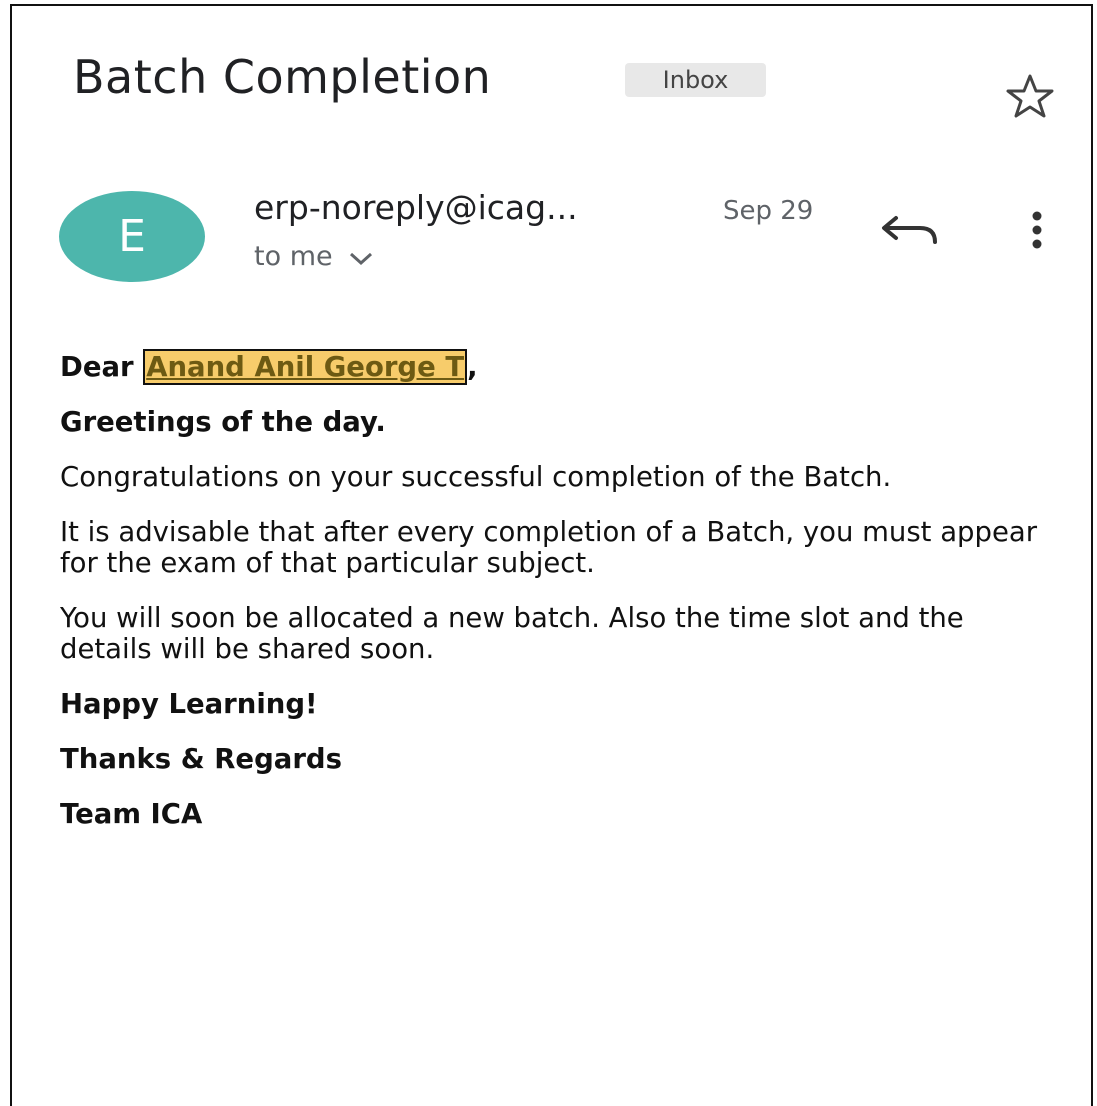  Describe the element at coordinates (282, 77) in the screenshot. I see `email-subject: Batch Completion` at that location.